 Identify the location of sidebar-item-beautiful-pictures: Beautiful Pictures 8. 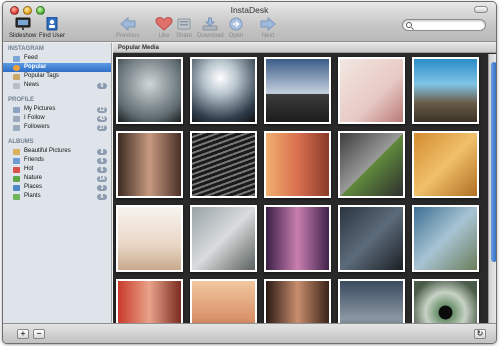
(57, 151).